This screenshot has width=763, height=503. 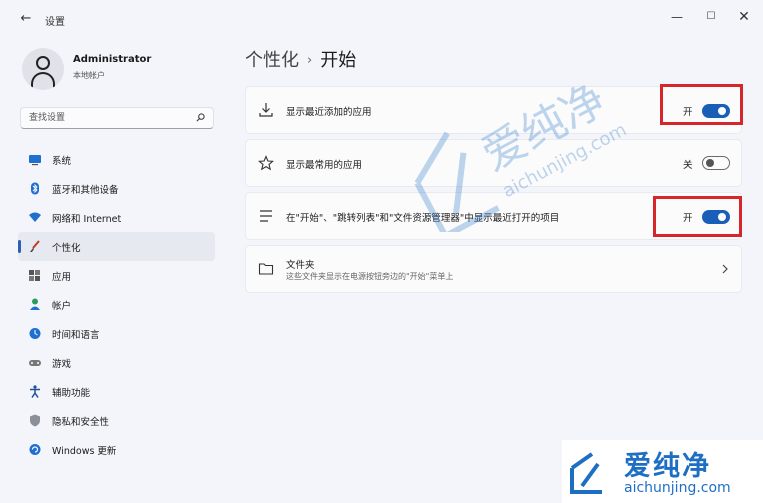 What do you see at coordinates (716, 163) in the screenshot?
I see `most-used-toggle` at bounding box center [716, 163].